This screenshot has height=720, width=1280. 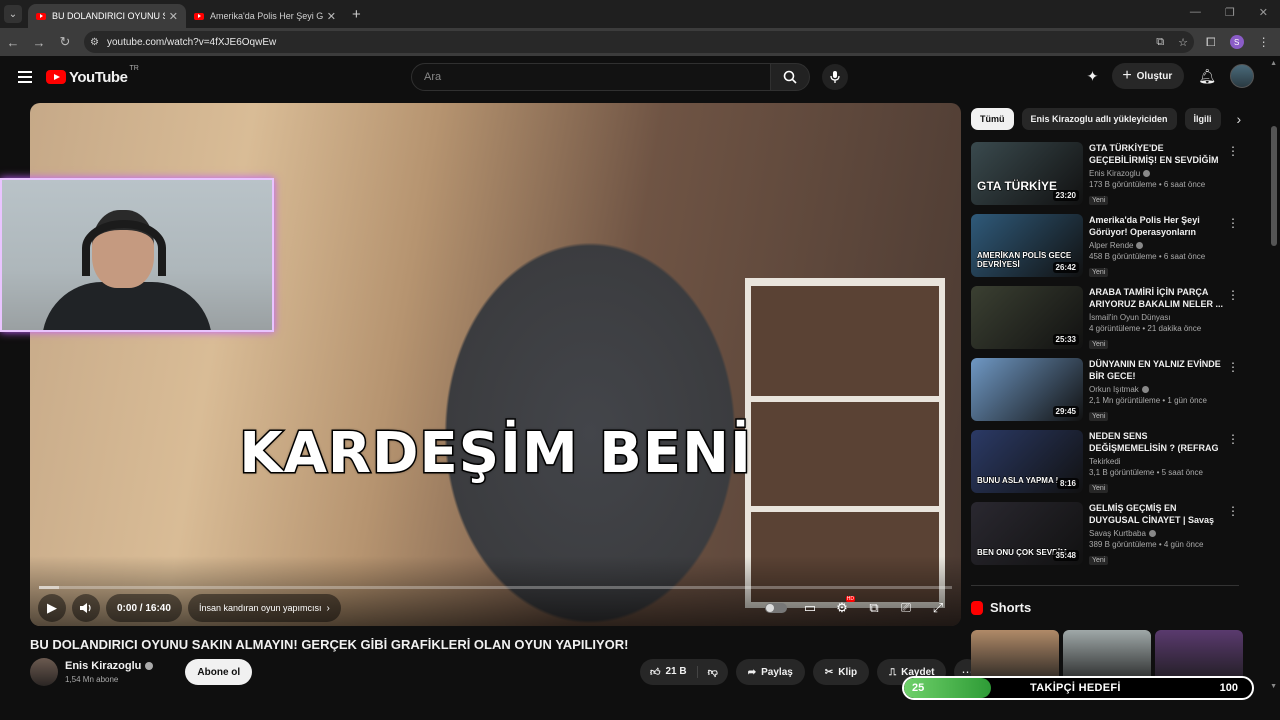 I want to click on scroll-up-icon: ▲, so click(x=1273, y=63).